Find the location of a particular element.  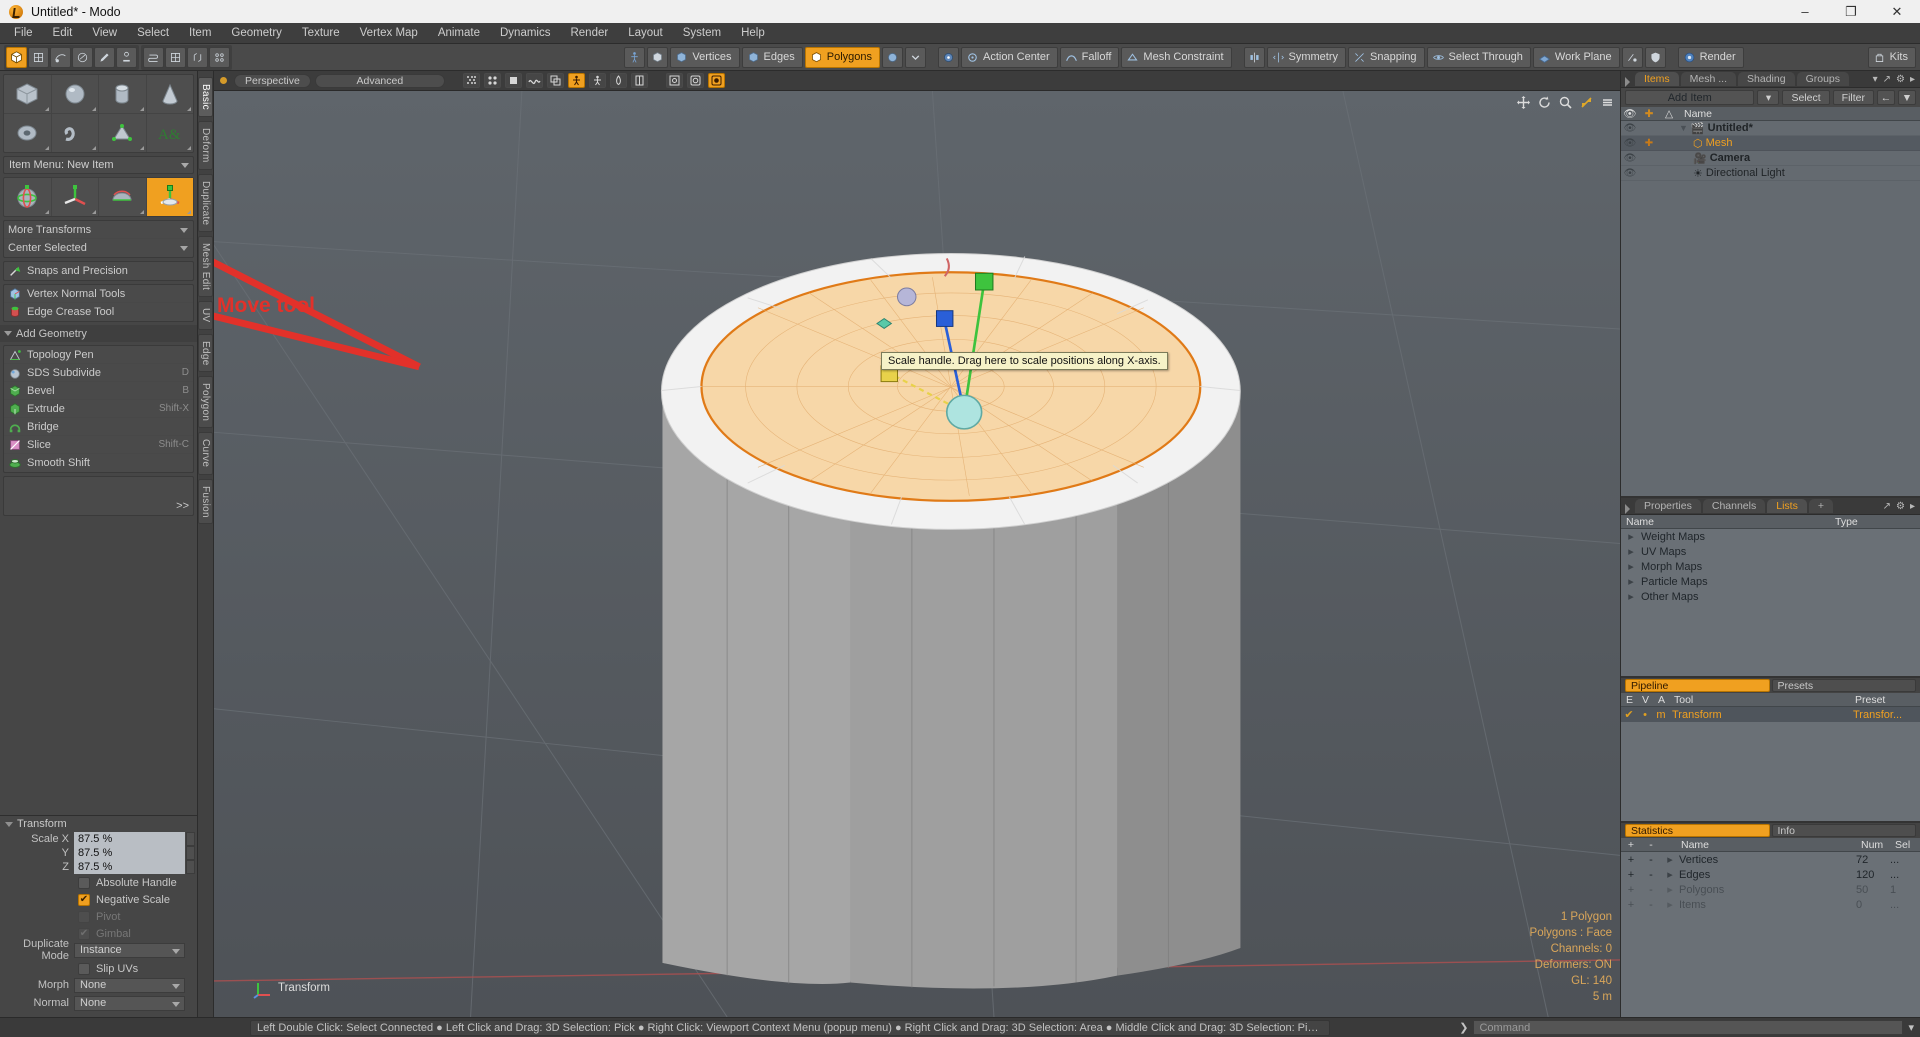

vertex-normal-tools-button: Vertex Normal Tools is located at coordinates (98, 294).